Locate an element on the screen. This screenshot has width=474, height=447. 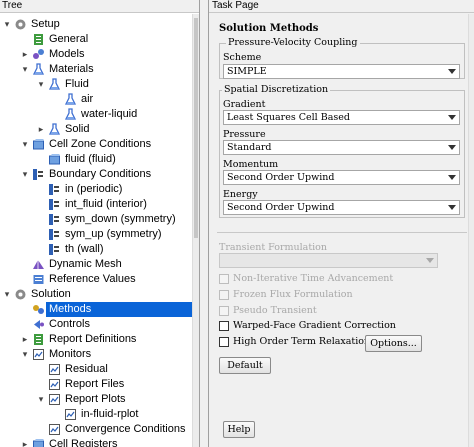
frozen-flux-formulation-checkbox is located at coordinates (224, 295).